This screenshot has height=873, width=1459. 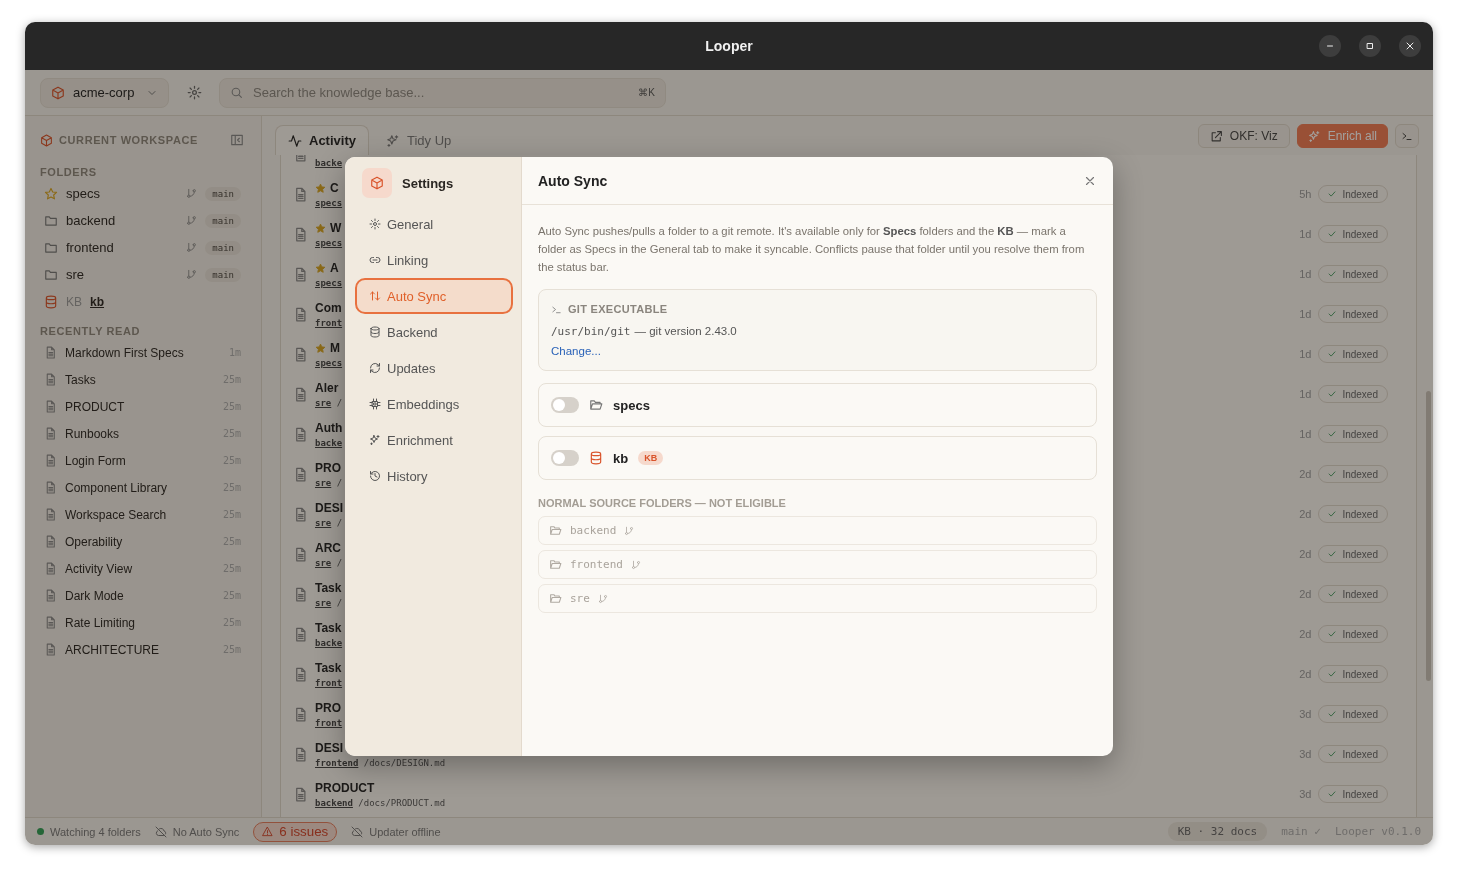 I want to click on terminal-button, so click(x=1407, y=136).